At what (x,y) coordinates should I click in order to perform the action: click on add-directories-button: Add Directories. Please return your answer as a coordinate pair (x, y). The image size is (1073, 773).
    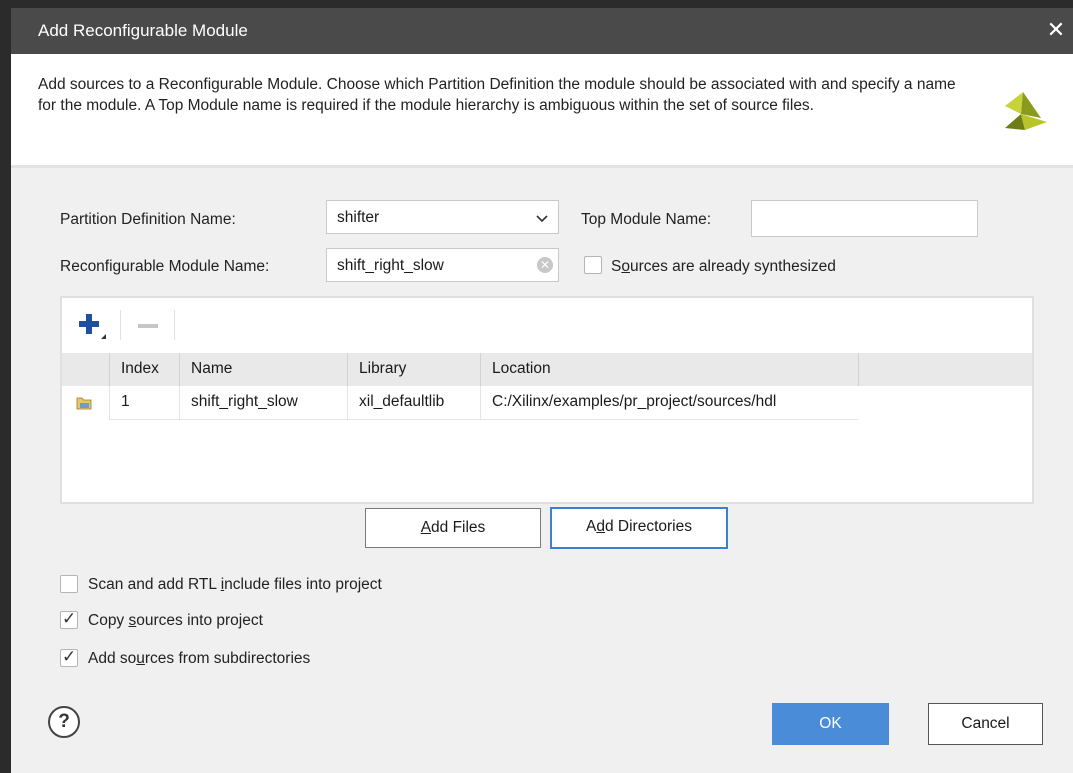
    Looking at the image, I should click on (639, 528).